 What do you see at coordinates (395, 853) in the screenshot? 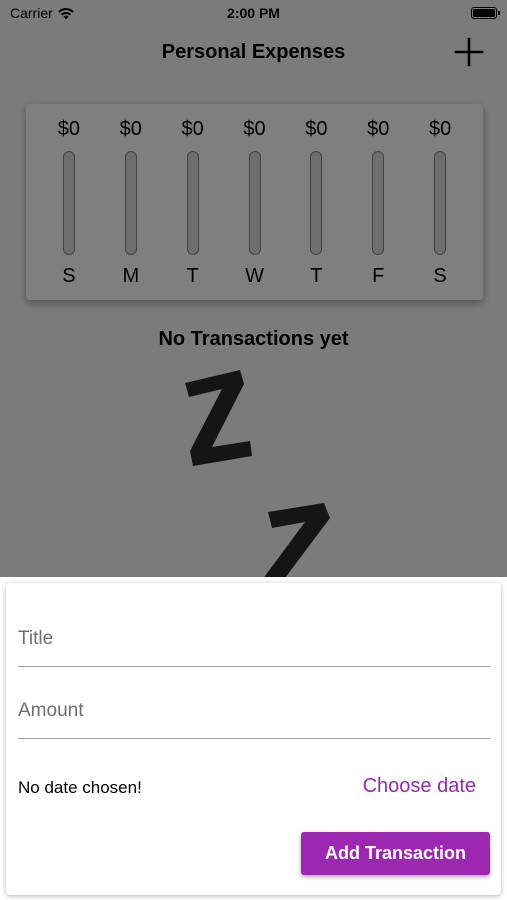
I see `add-transaction-button: Add Transaction` at bounding box center [395, 853].